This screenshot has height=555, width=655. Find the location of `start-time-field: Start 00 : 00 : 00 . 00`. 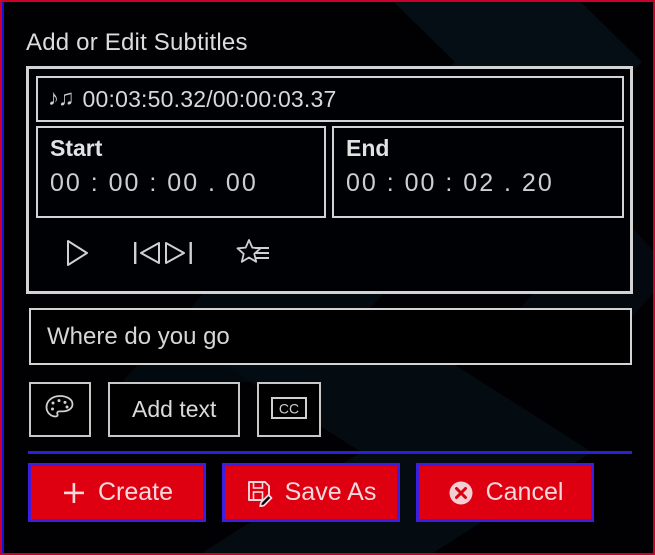

start-time-field: Start 00 : 00 : 00 . 00 is located at coordinates (181, 172).